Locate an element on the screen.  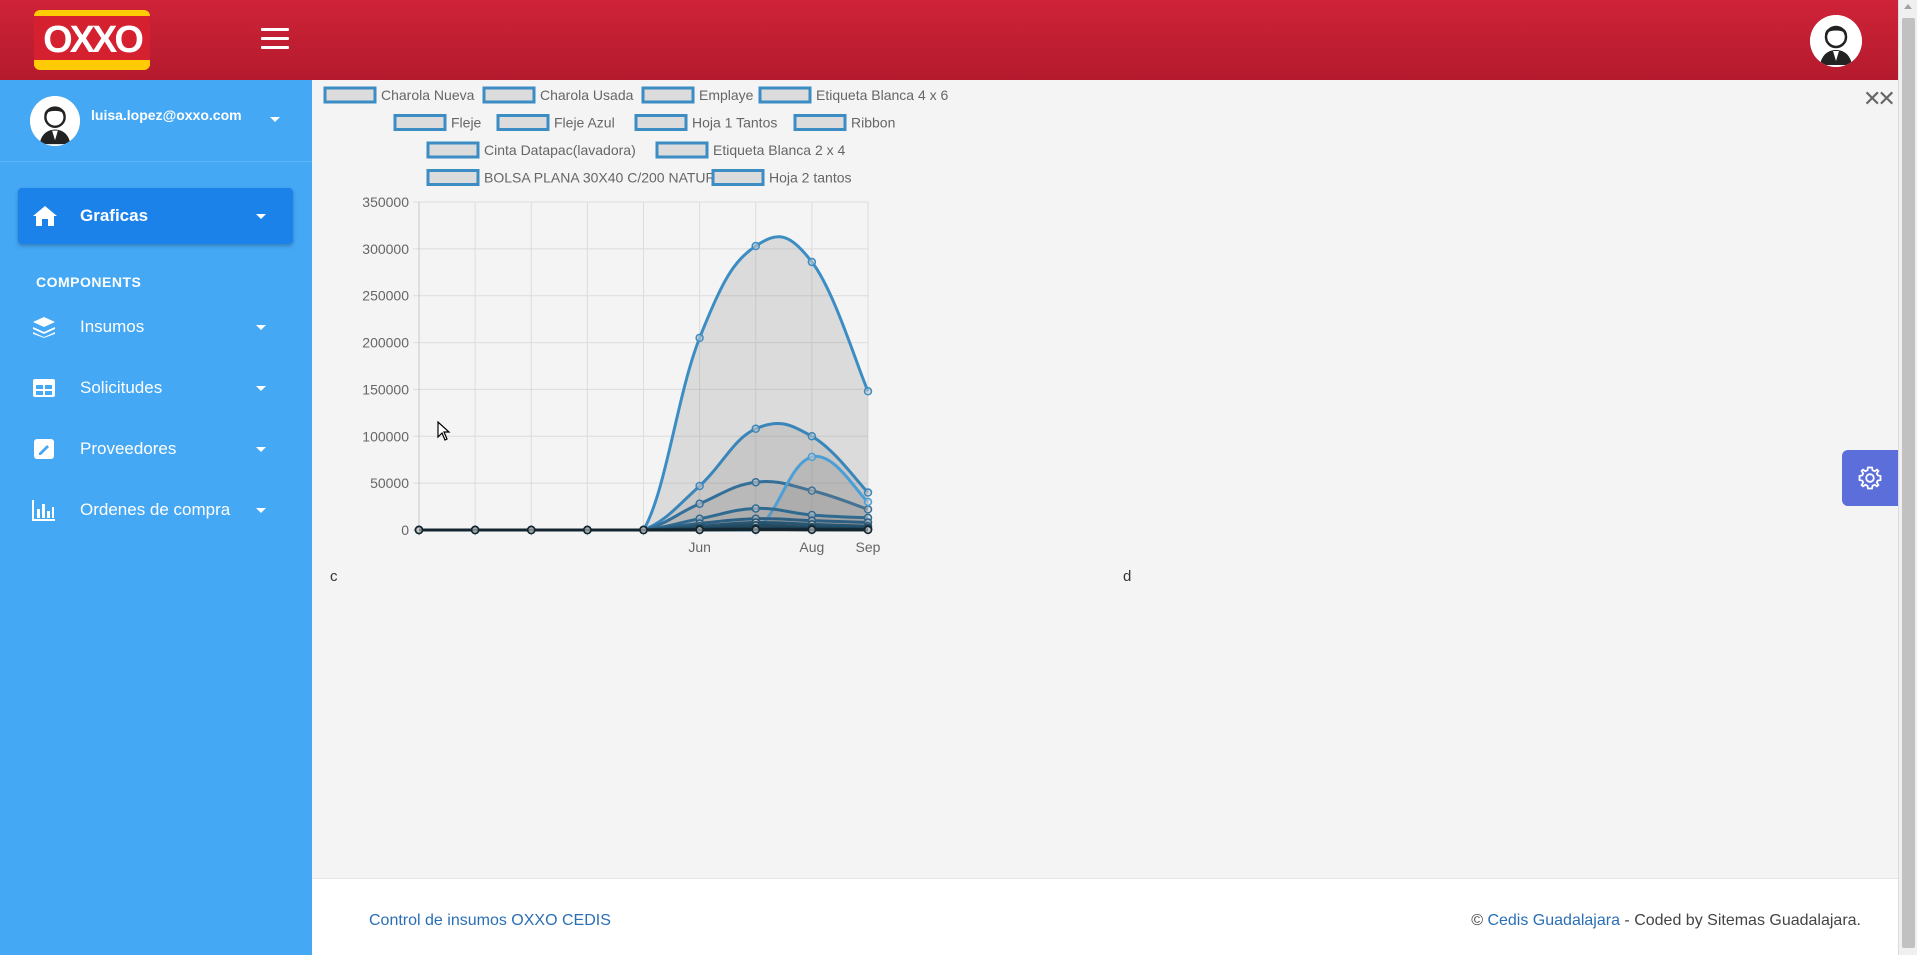
legend-label: Ribbon is located at coordinates (873, 123).